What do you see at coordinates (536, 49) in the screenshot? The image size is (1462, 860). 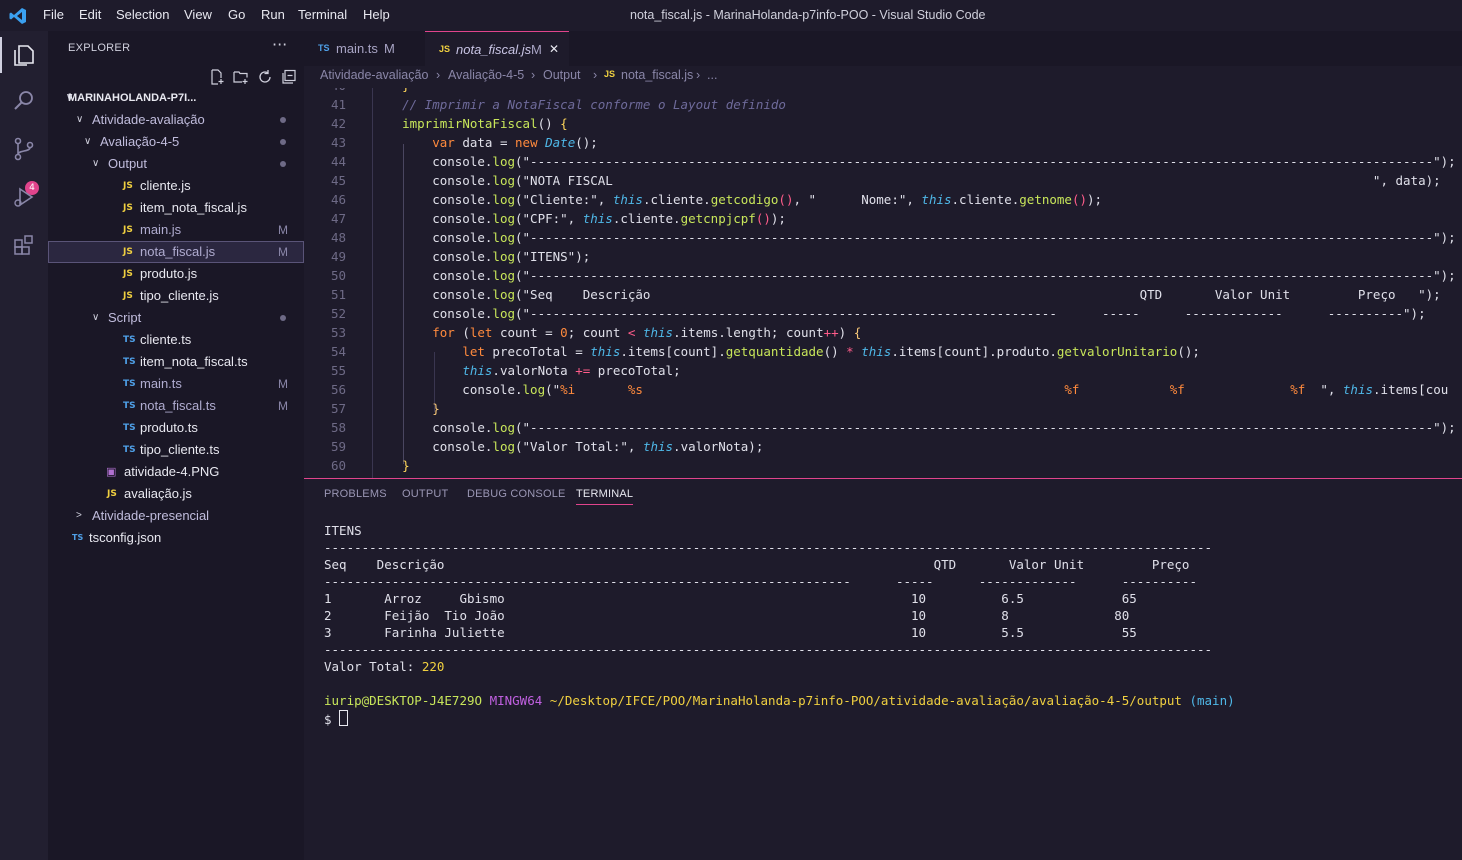 I see `modified-badge: M` at bounding box center [536, 49].